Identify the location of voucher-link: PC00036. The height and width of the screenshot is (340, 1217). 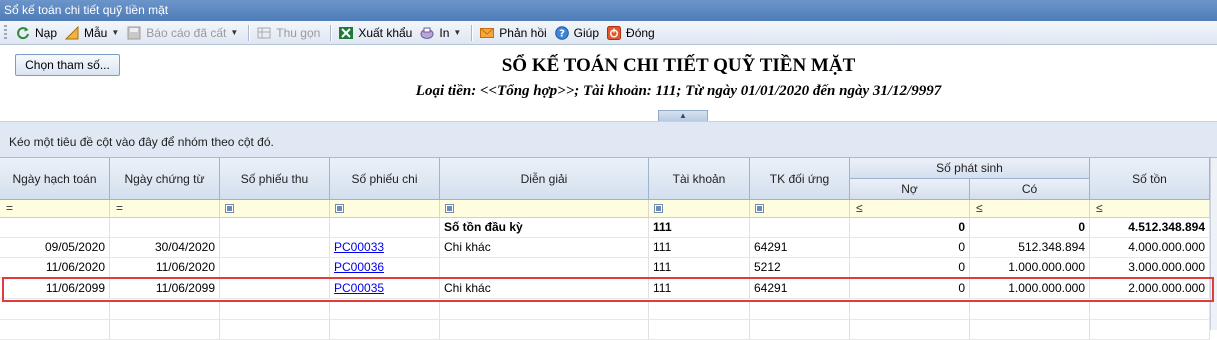
(359, 267).